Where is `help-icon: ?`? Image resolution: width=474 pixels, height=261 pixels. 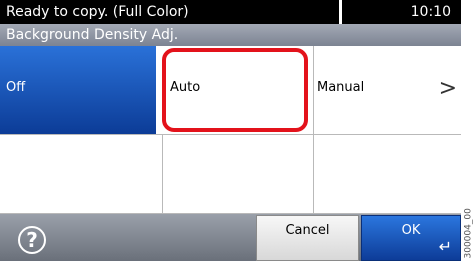
help-icon: ? is located at coordinates (32, 240).